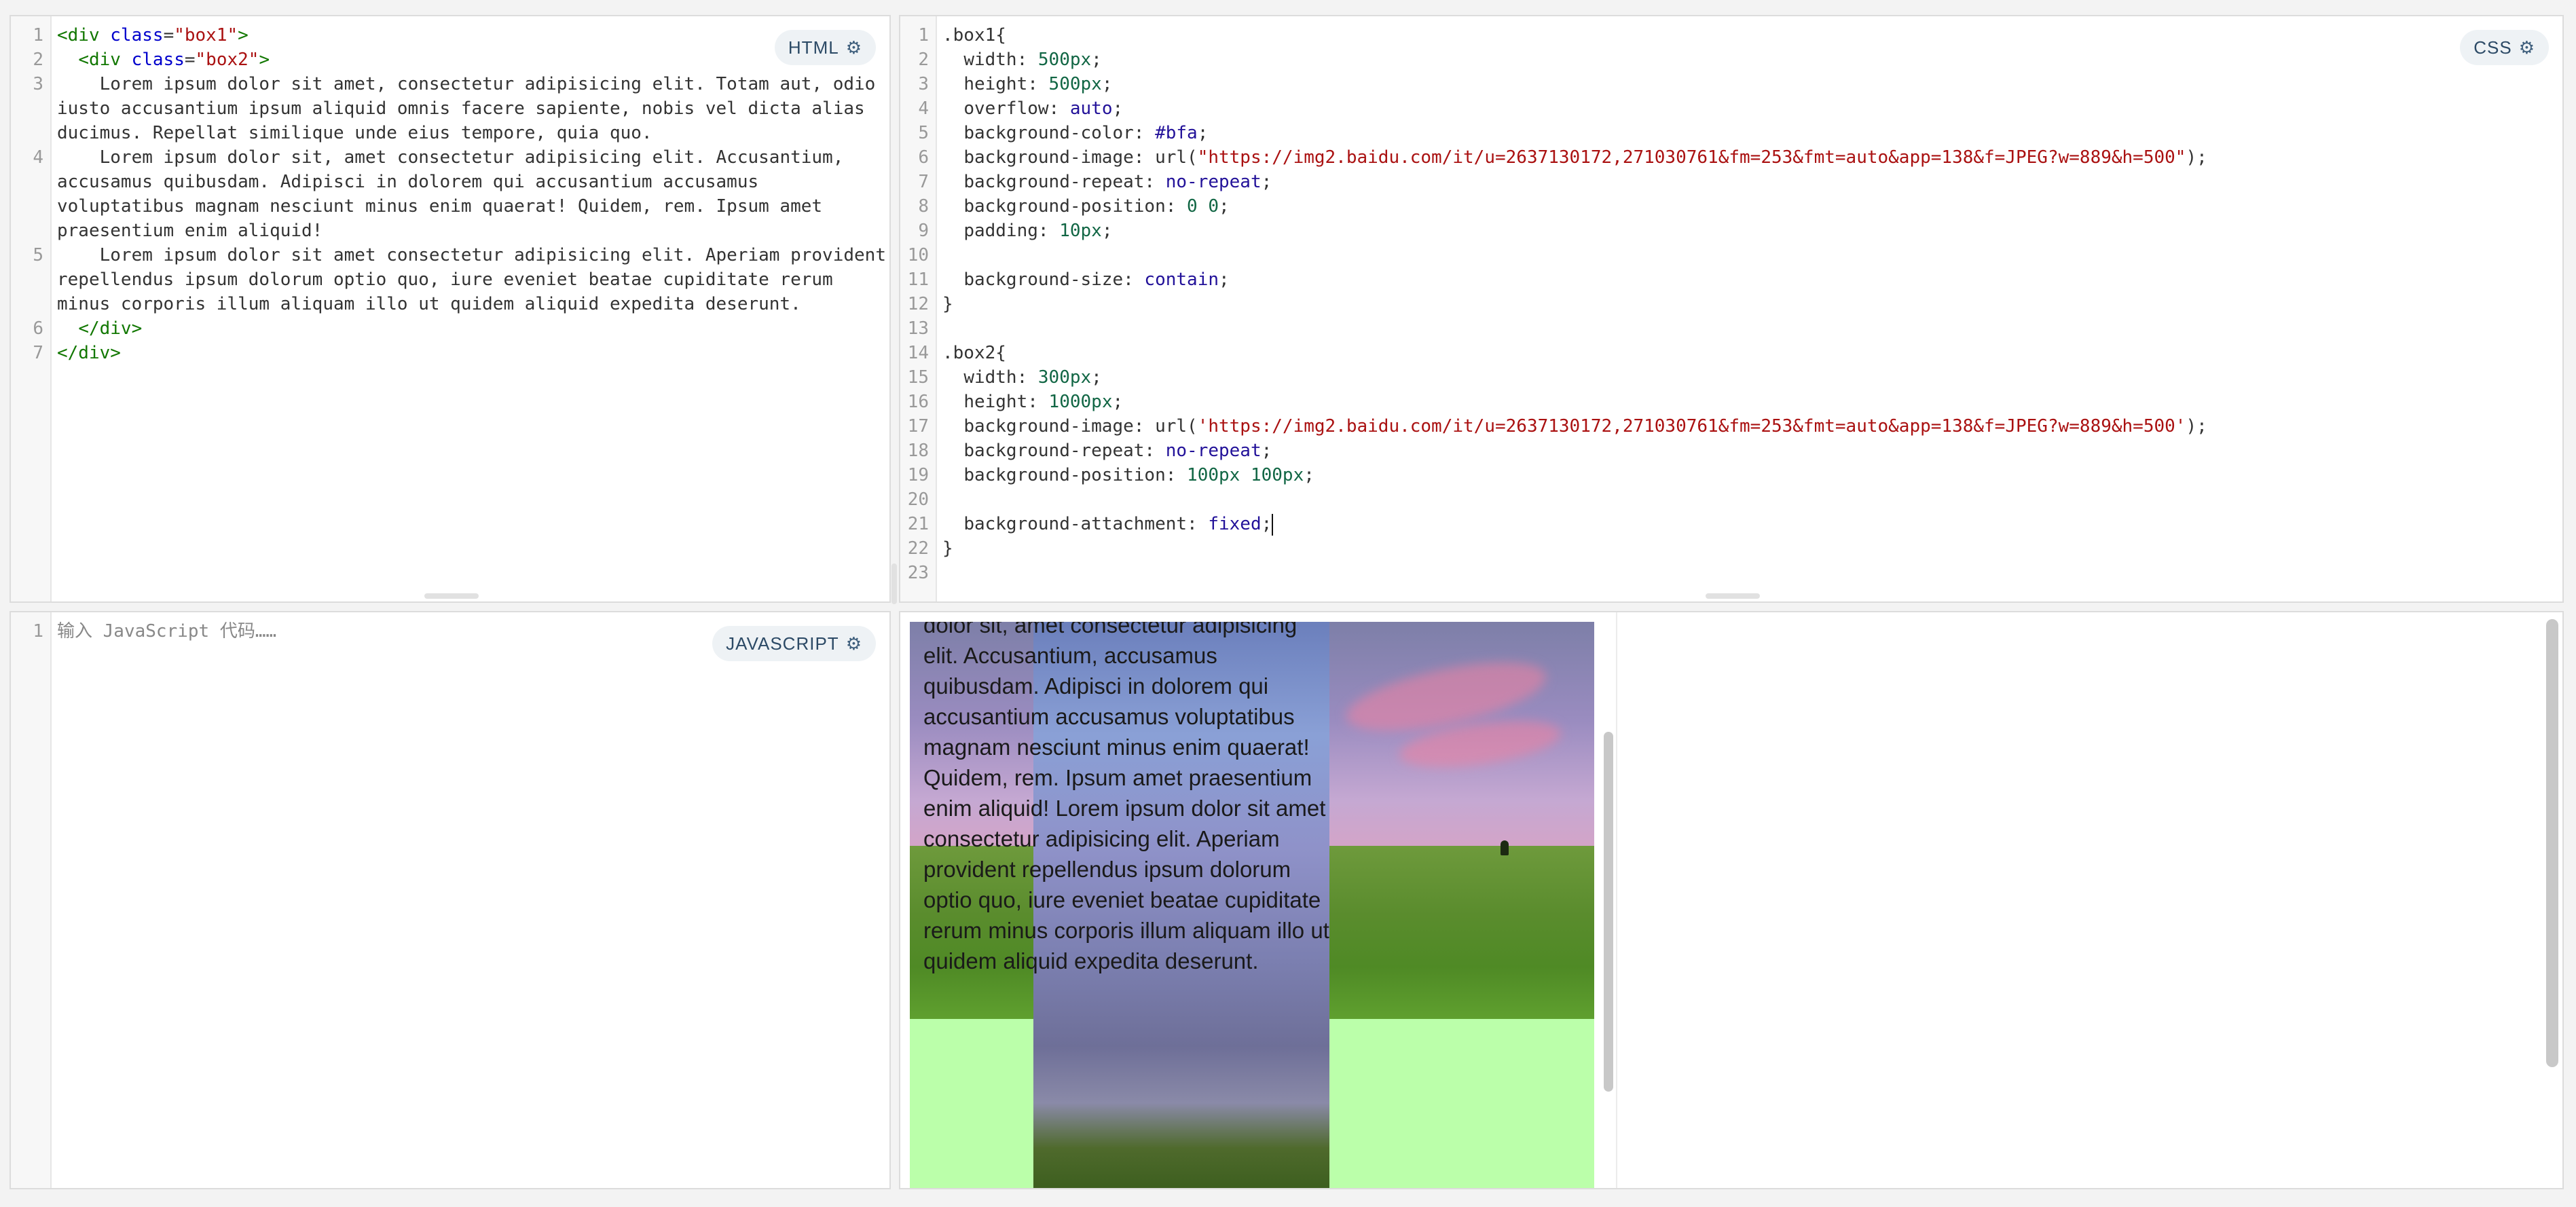 Image resolution: width=2576 pixels, height=1207 pixels. What do you see at coordinates (450, 328) in the screenshot?
I see `code-line: 6 </div>` at bounding box center [450, 328].